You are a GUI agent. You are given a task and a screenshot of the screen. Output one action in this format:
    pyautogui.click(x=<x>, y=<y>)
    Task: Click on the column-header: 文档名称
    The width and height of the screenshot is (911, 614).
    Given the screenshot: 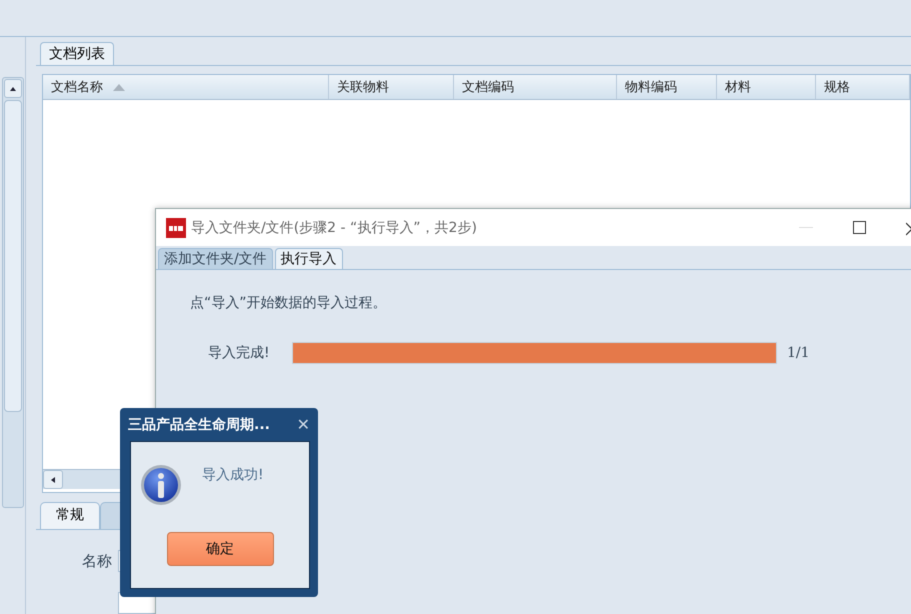 What is the action you would take?
    pyautogui.click(x=186, y=87)
    